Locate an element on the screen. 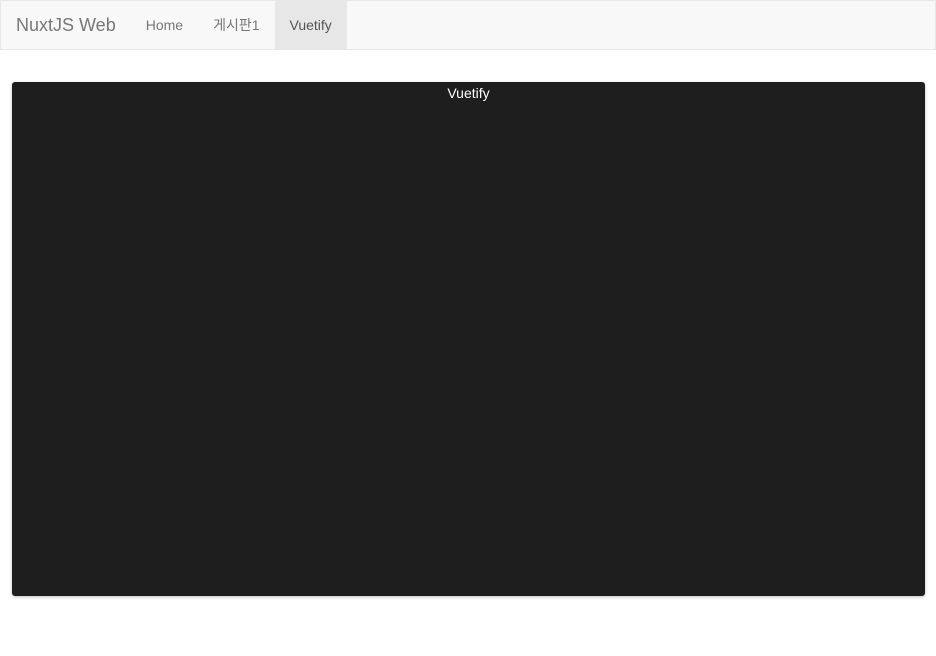  navbar-brand: NuxtJS Web is located at coordinates (66, 25).